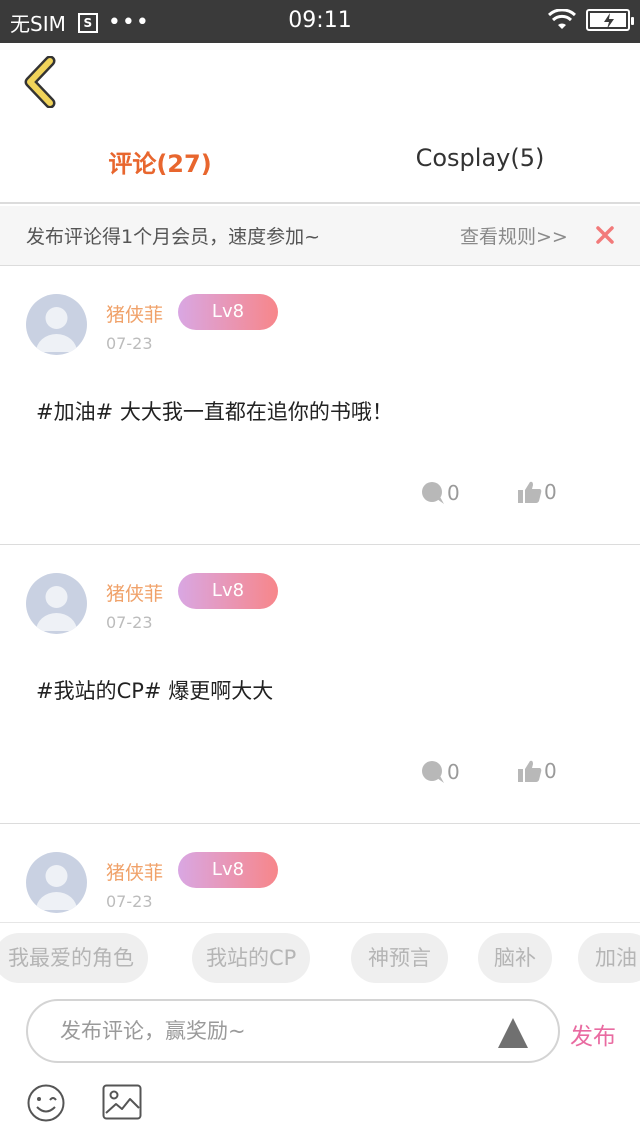 This screenshot has width=640, height=1138. Describe the element at coordinates (214, 412) in the screenshot. I see `comment-content: #加油# 大大我一直都在追你的书哦！` at that location.